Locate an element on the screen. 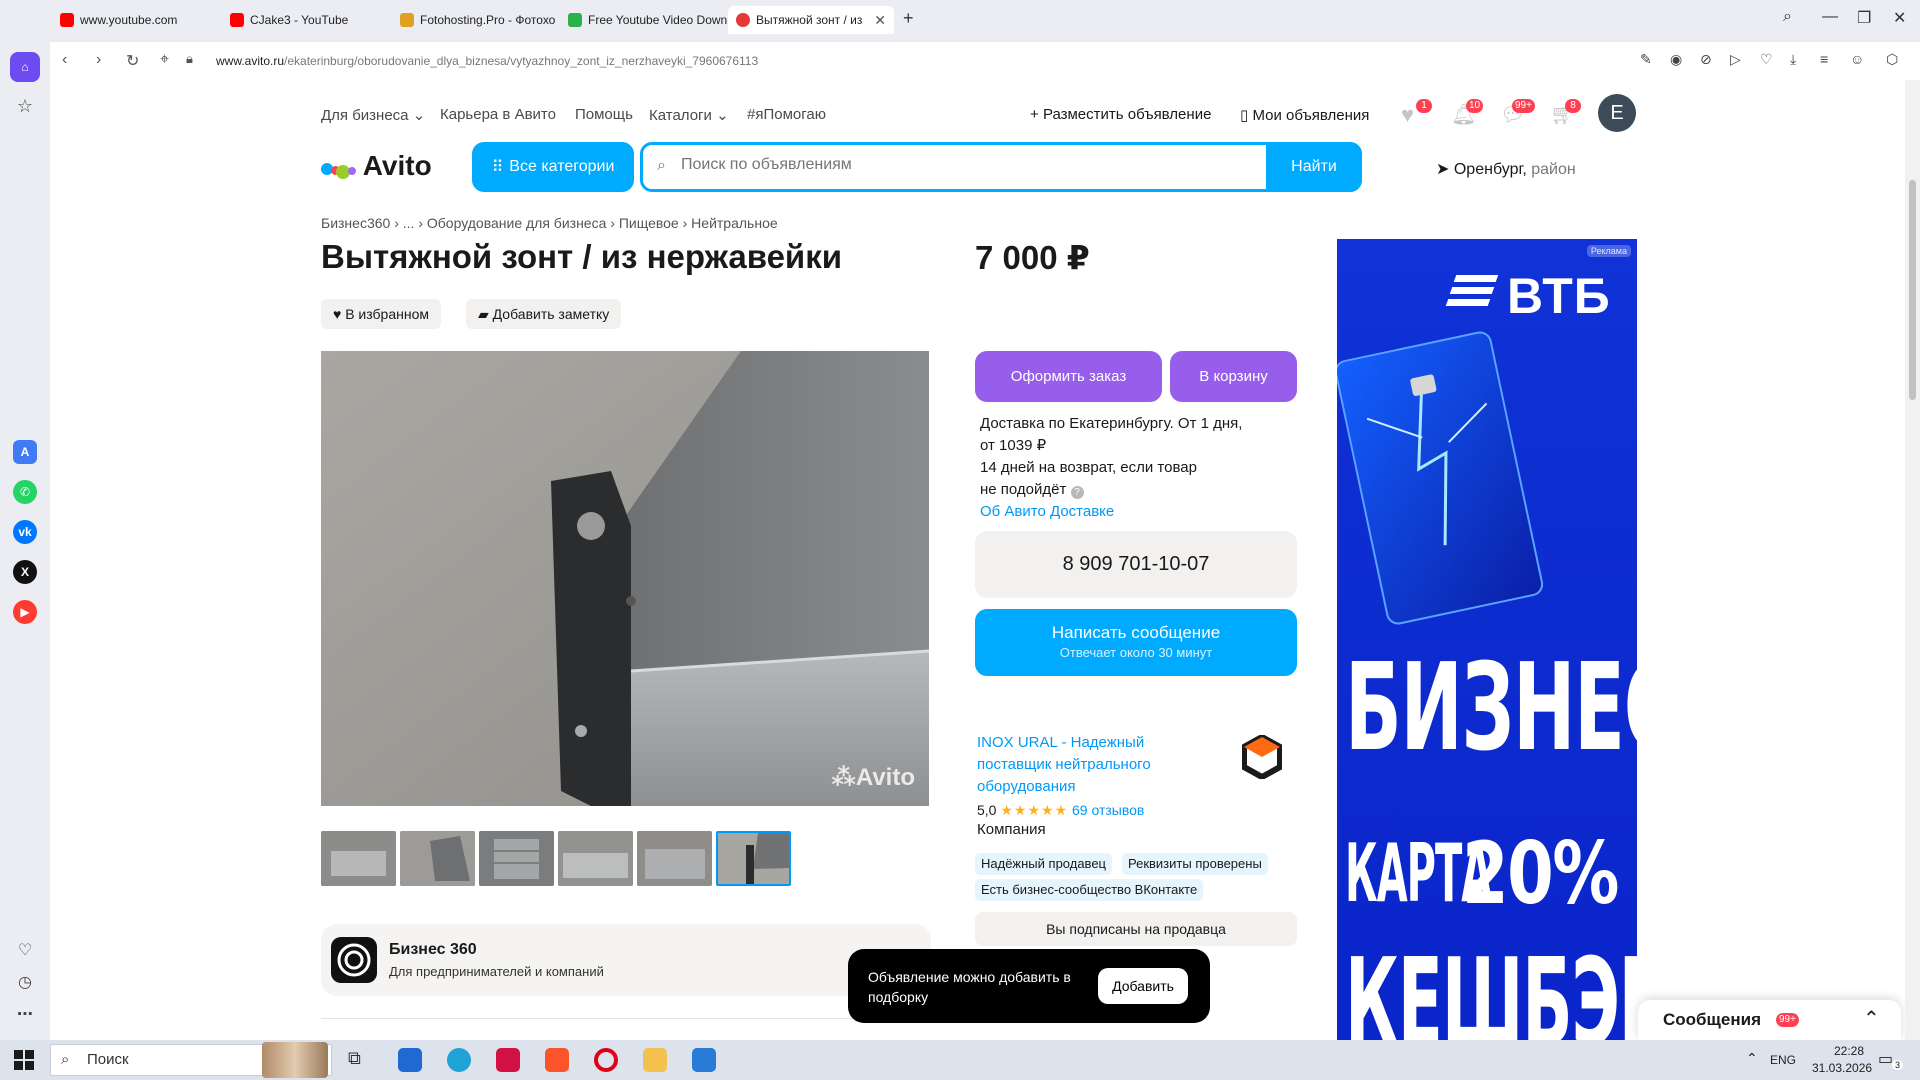  seller-logo is located at coordinates (1262, 757).